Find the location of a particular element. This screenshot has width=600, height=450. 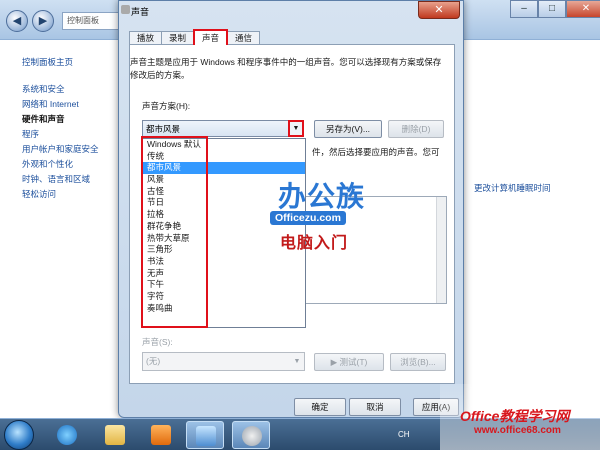

control-panel-icon is located at coordinates (206, 436).